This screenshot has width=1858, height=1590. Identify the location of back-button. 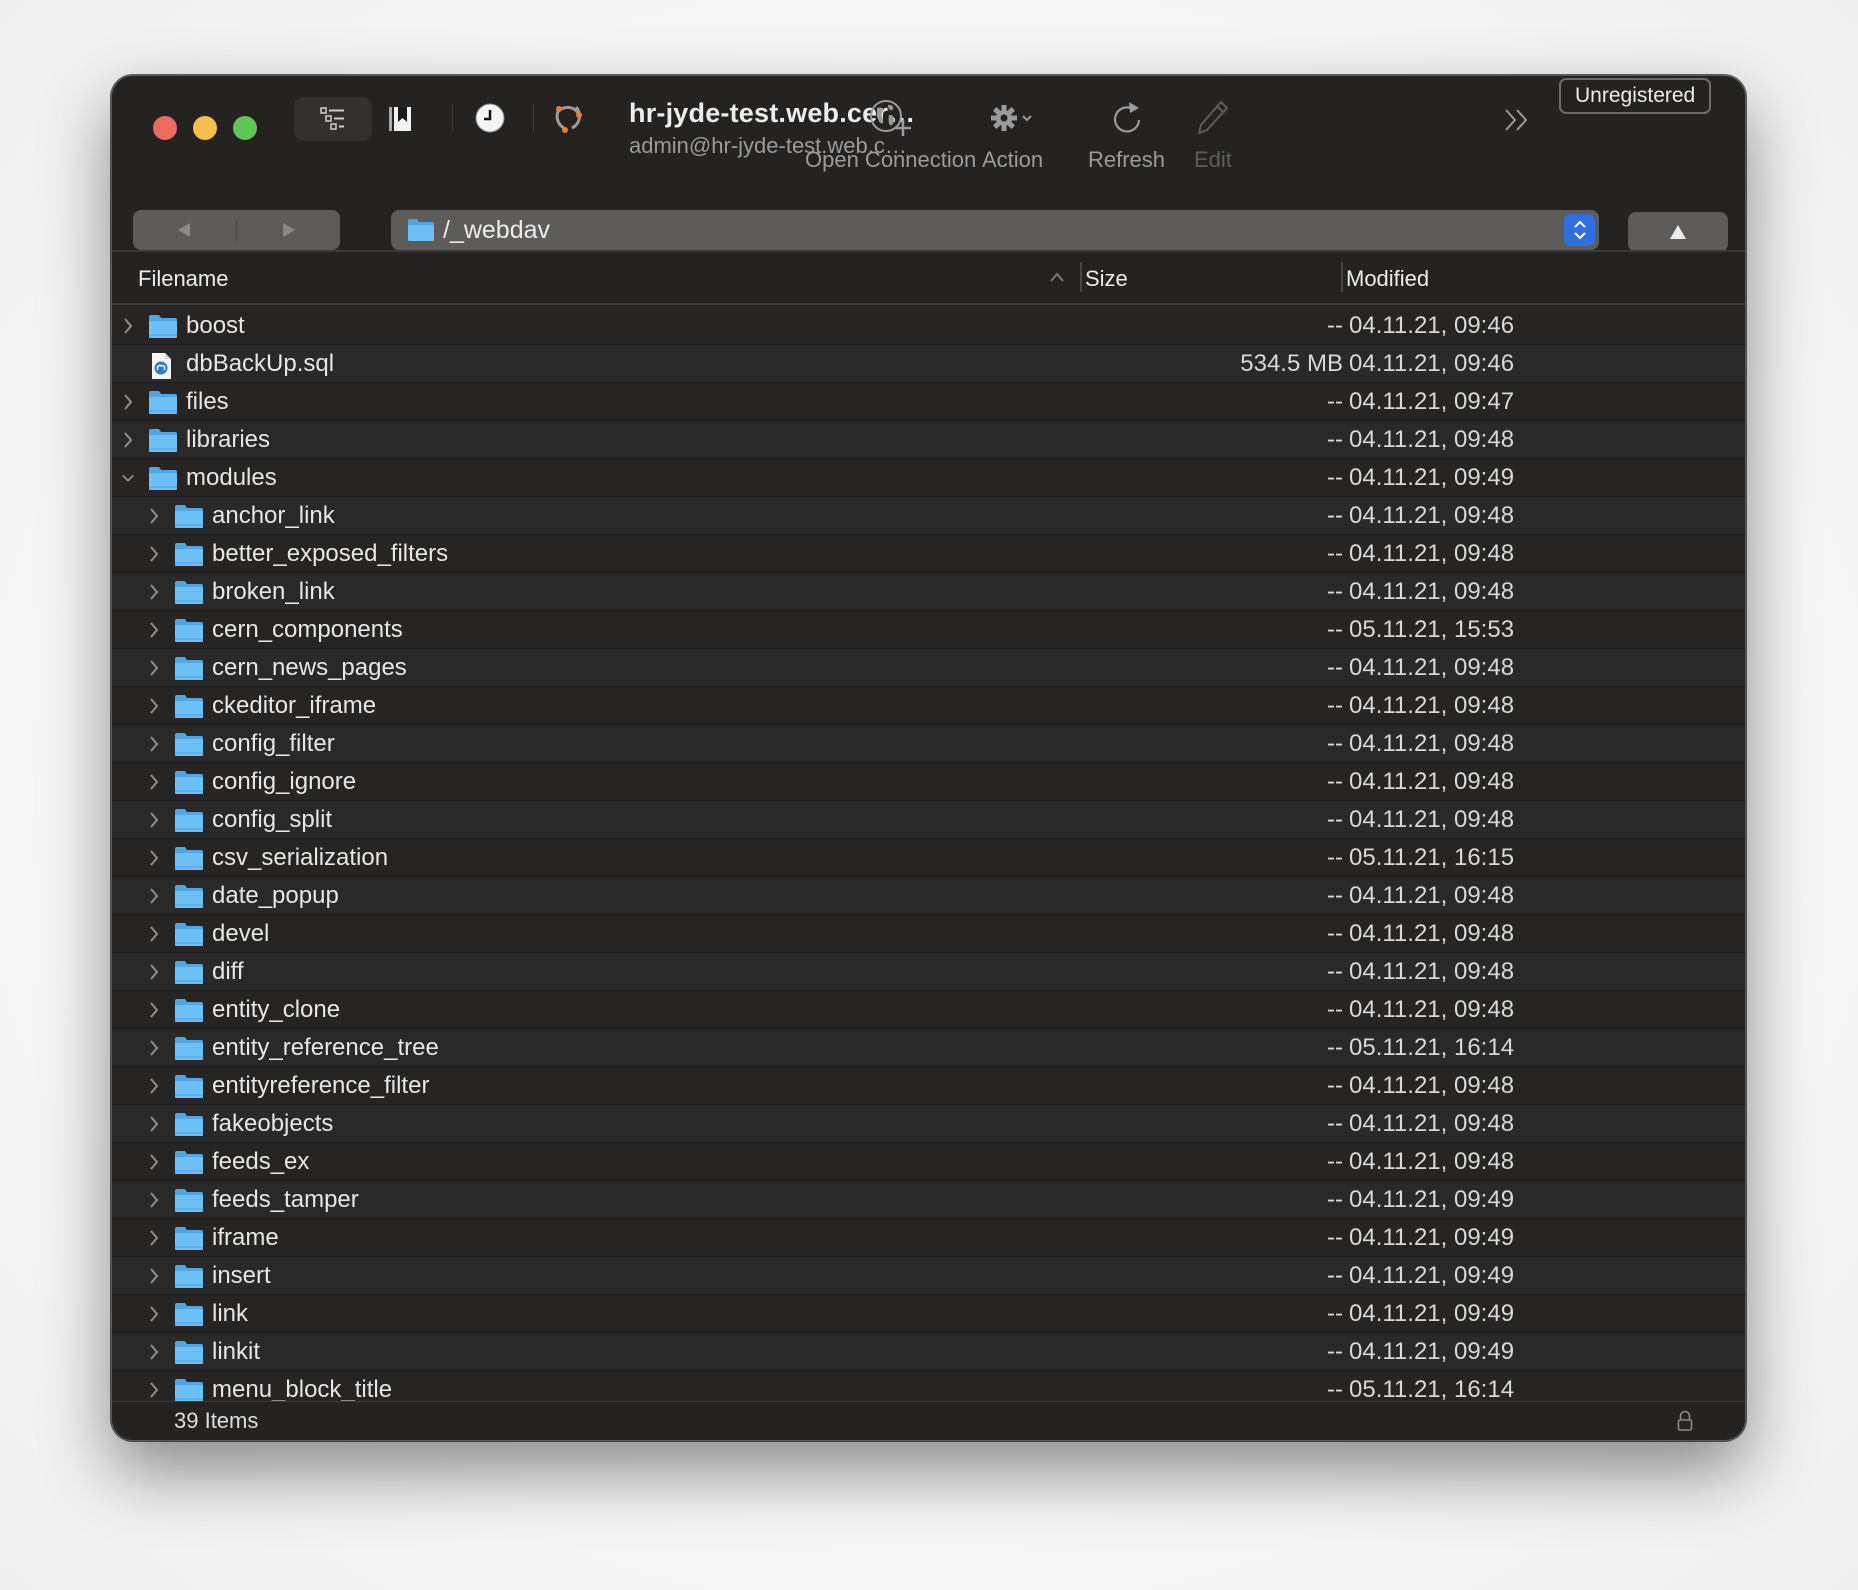
(184, 230).